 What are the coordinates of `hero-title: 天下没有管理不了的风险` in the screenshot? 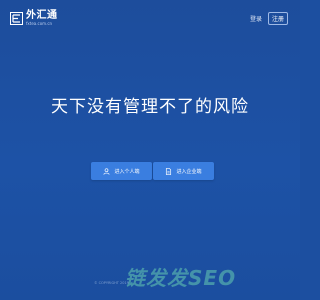 It's located at (150, 107).